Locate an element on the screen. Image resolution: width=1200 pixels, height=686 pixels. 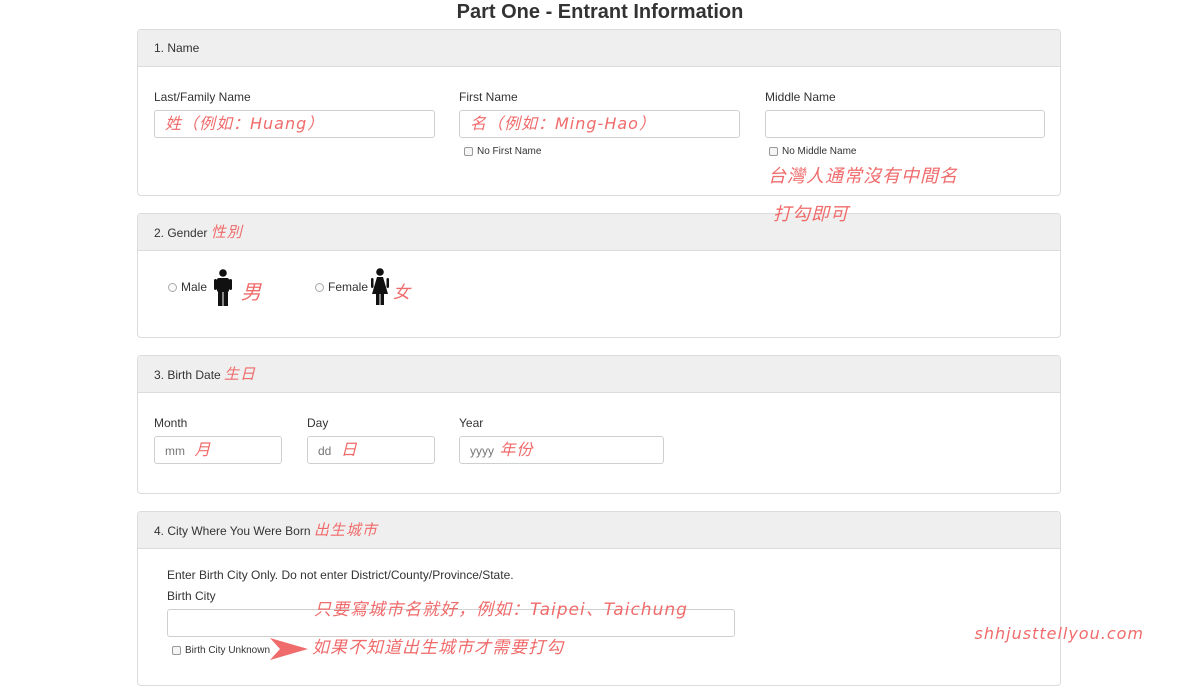
page-title: Part One - Entrant Information is located at coordinates (600, 12).